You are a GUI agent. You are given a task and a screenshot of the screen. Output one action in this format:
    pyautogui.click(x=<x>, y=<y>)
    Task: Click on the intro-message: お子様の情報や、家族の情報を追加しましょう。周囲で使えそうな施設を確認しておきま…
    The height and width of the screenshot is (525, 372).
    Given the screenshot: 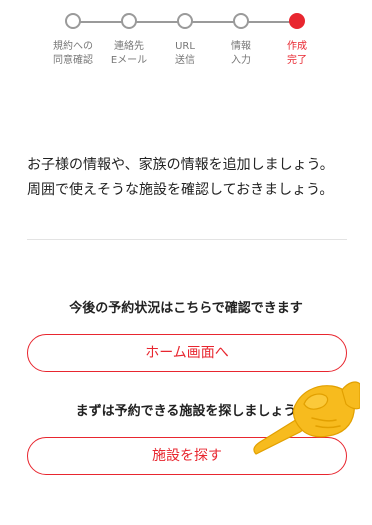 What is the action you would take?
    pyautogui.click(x=180, y=177)
    